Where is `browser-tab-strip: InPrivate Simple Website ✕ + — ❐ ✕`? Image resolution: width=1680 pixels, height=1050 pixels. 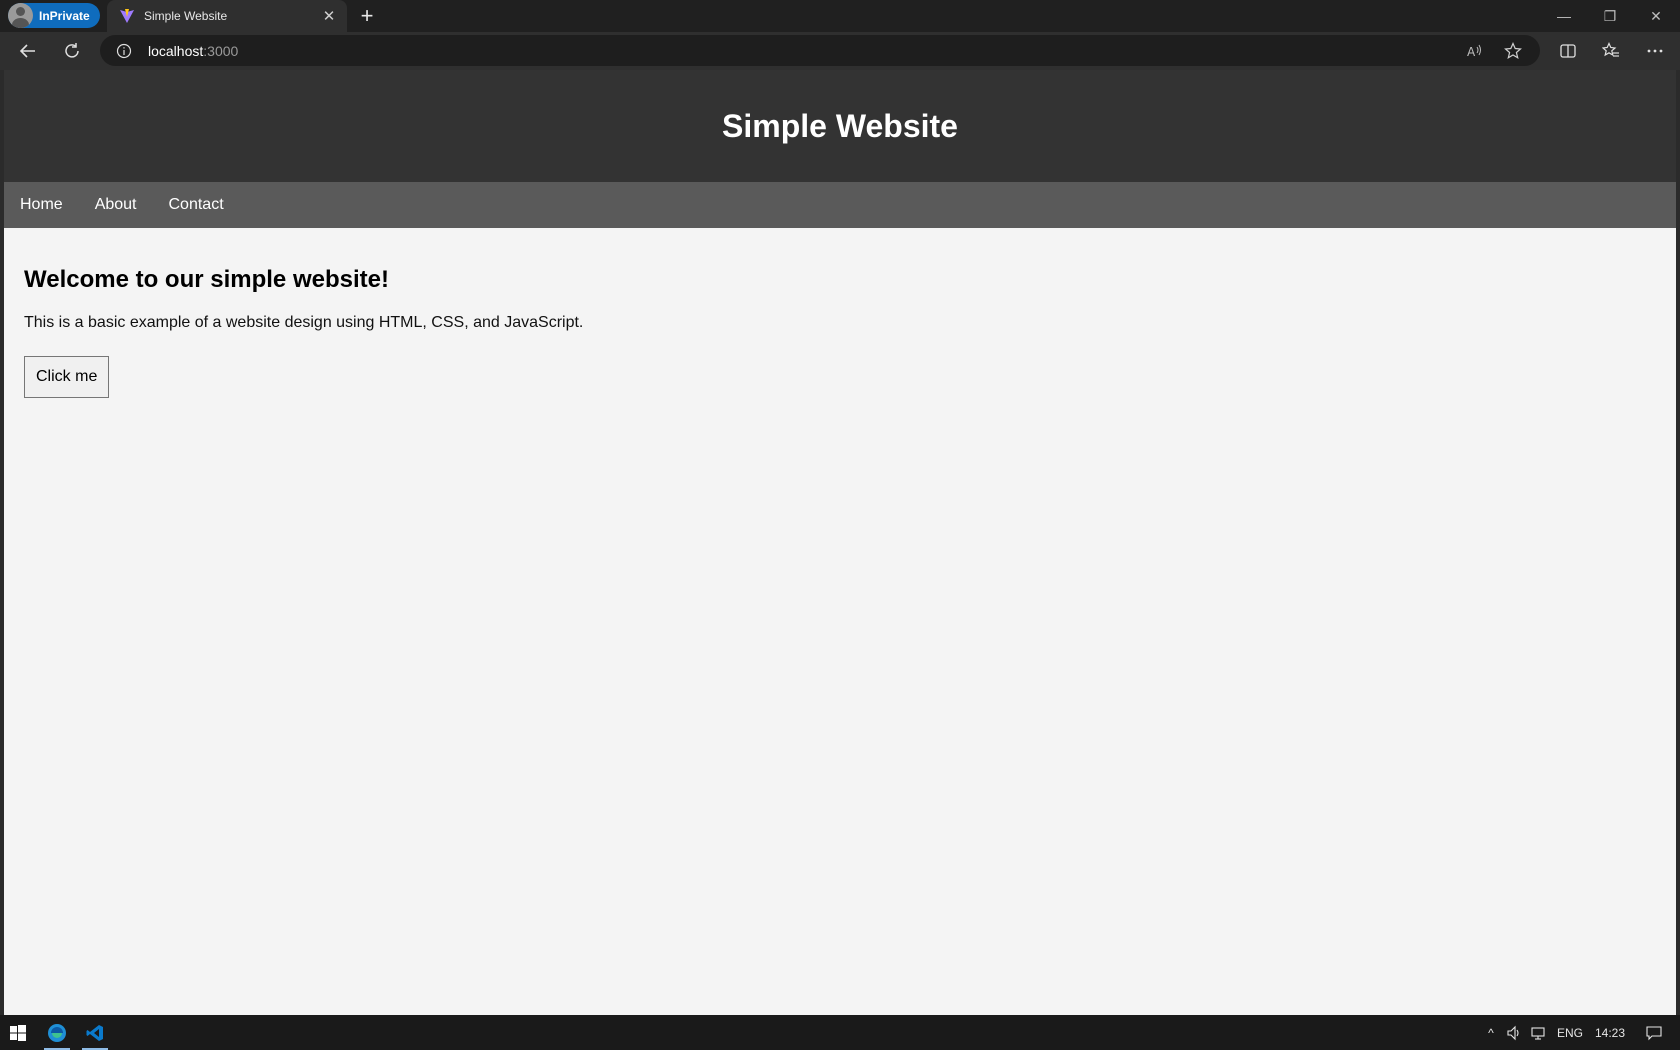 browser-tab-strip: InPrivate Simple Website ✕ + — ❐ ✕ is located at coordinates (840, 16).